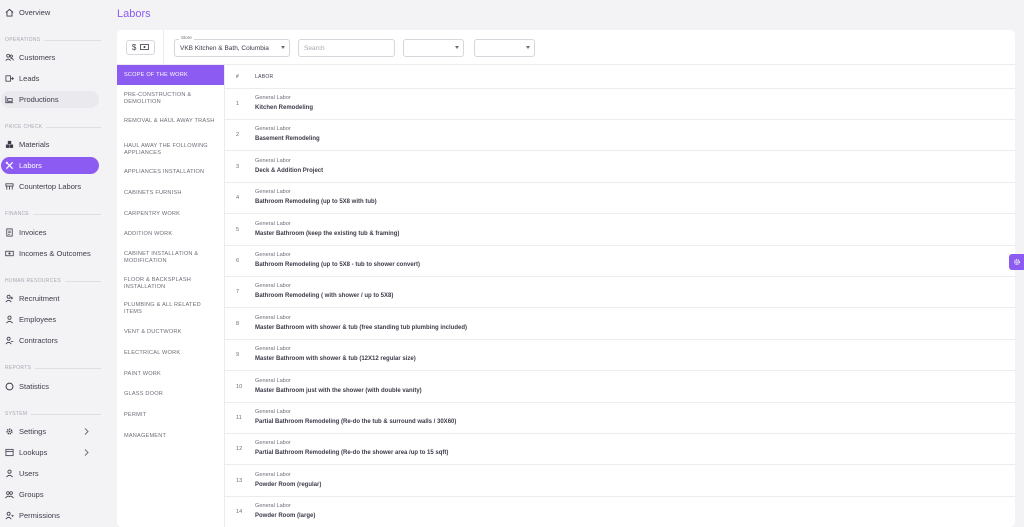 The height and width of the screenshot is (527, 1024). I want to click on sidebar-item-label: Countertop Labors, so click(50, 186).